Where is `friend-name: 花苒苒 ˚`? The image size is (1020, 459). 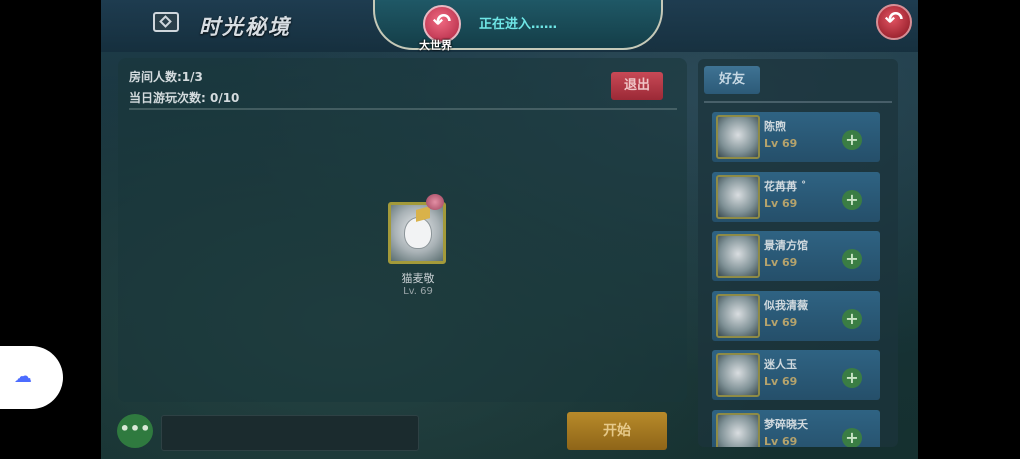 friend-name: 花苒苒 ˚ is located at coordinates (785, 186).